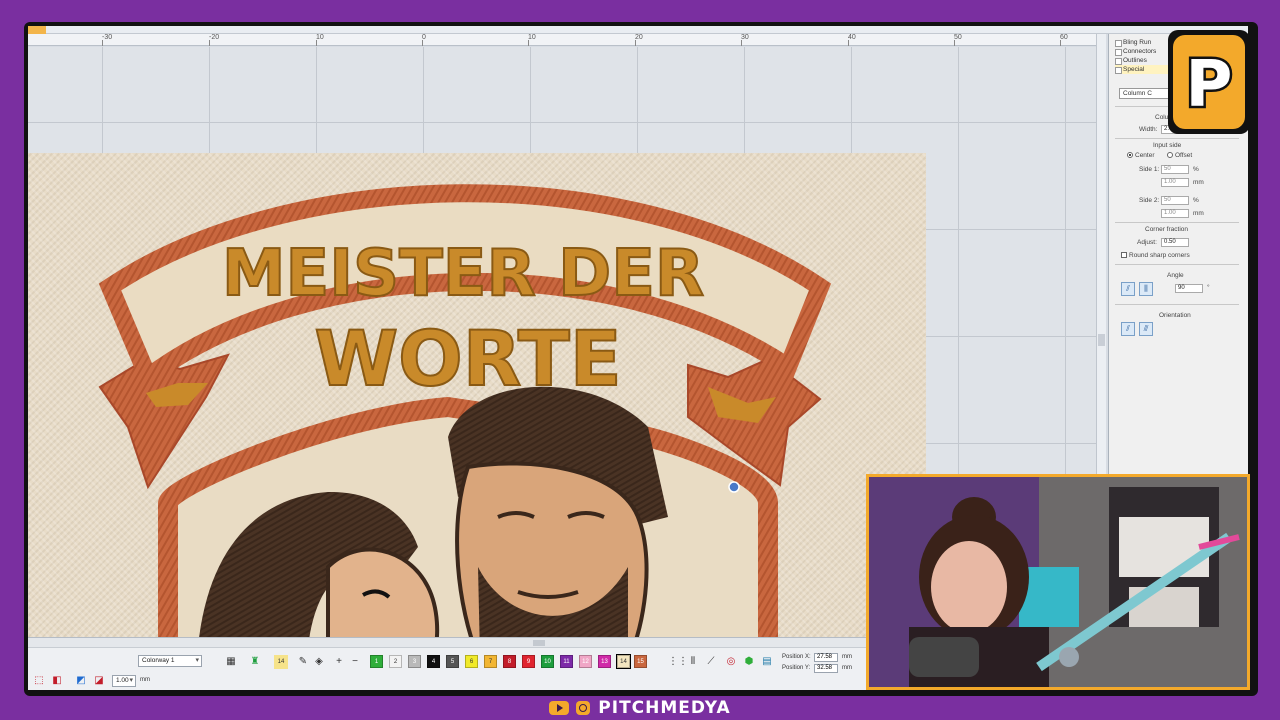 The image size is (1280, 720). I want to click on ruler-tick: -30, so click(107, 40).